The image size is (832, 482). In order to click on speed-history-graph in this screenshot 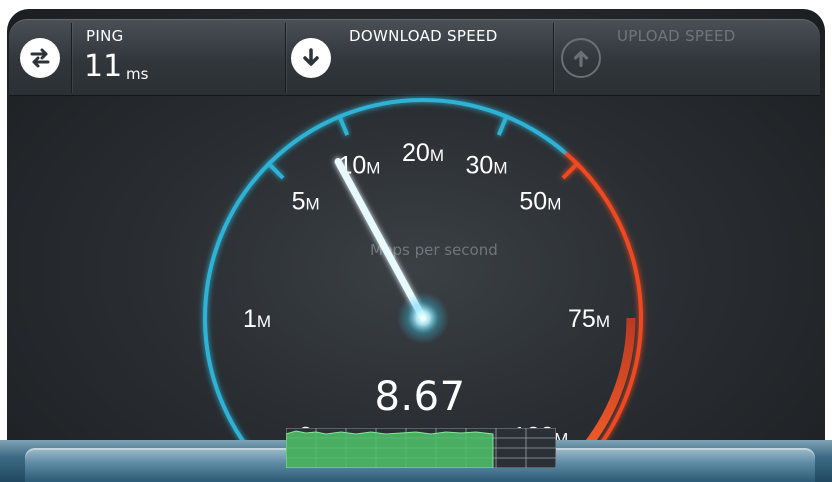, I will do `click(421, 448)`.